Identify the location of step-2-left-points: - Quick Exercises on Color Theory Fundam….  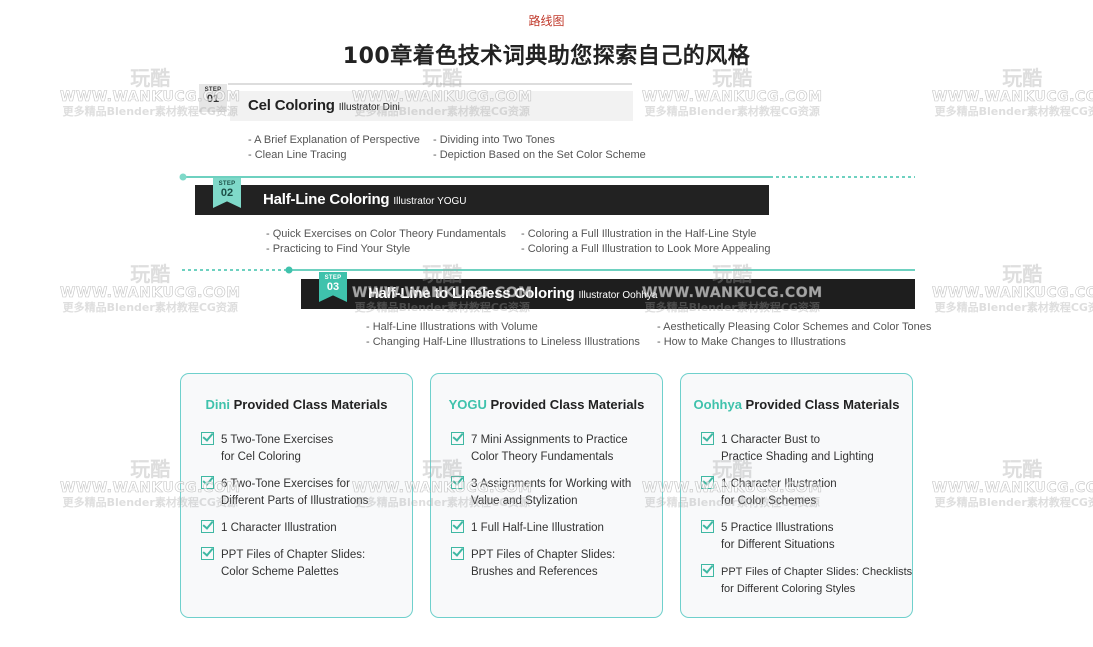
(386, 242).